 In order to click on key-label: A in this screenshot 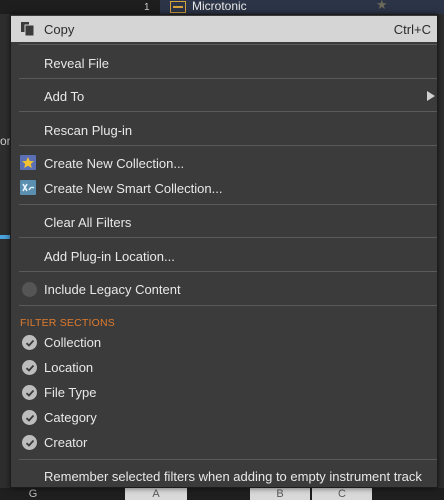, I will do `click(156, 494)`.